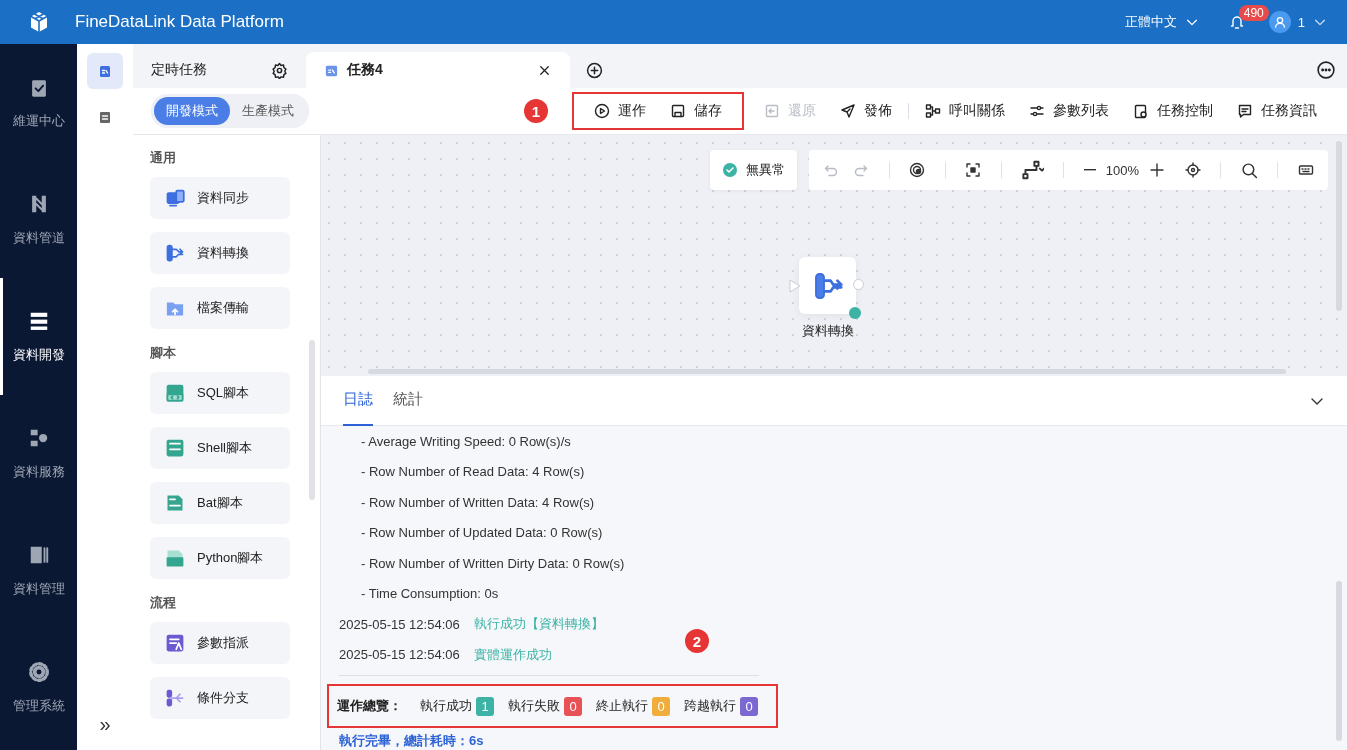 Image resolution: width=1347 pixels, height=750 pixels. What do you see at coordinates (772, 111) in the screenshot?
I see `restore-icon` at bounding box center [772, 111].